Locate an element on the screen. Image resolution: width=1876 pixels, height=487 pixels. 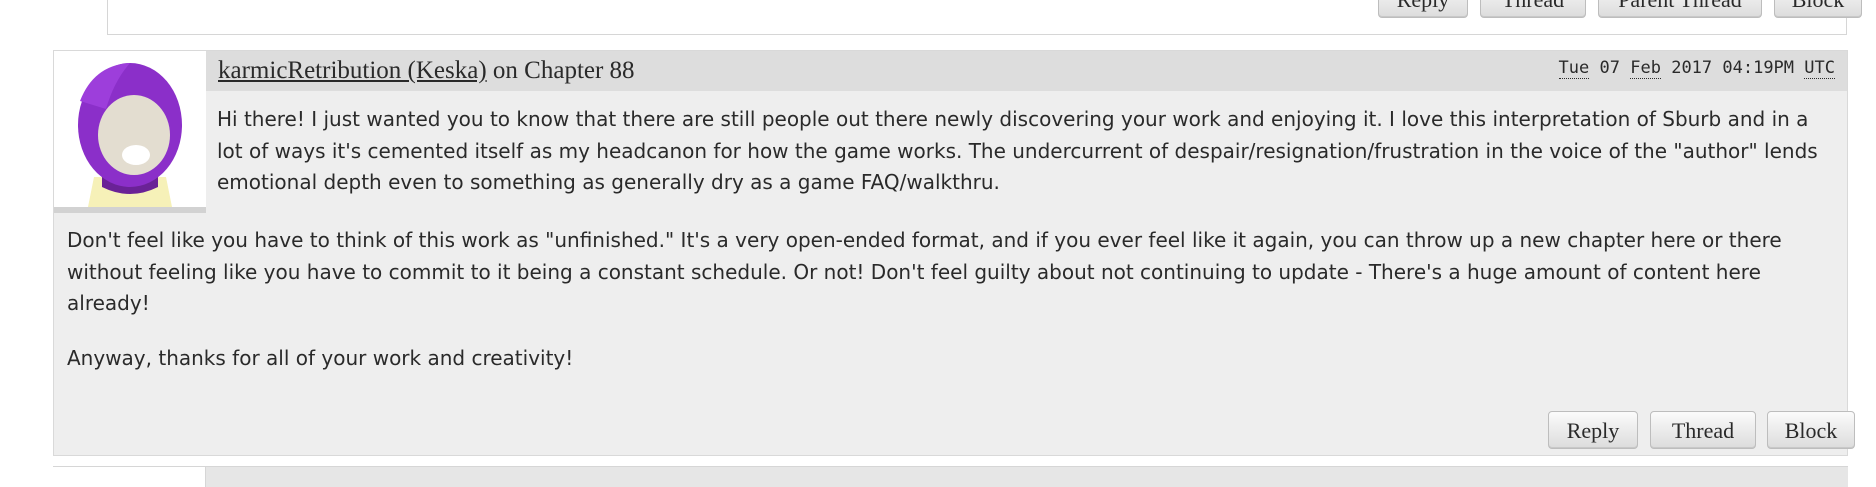
next-comment is located at coordinates (950, 476).